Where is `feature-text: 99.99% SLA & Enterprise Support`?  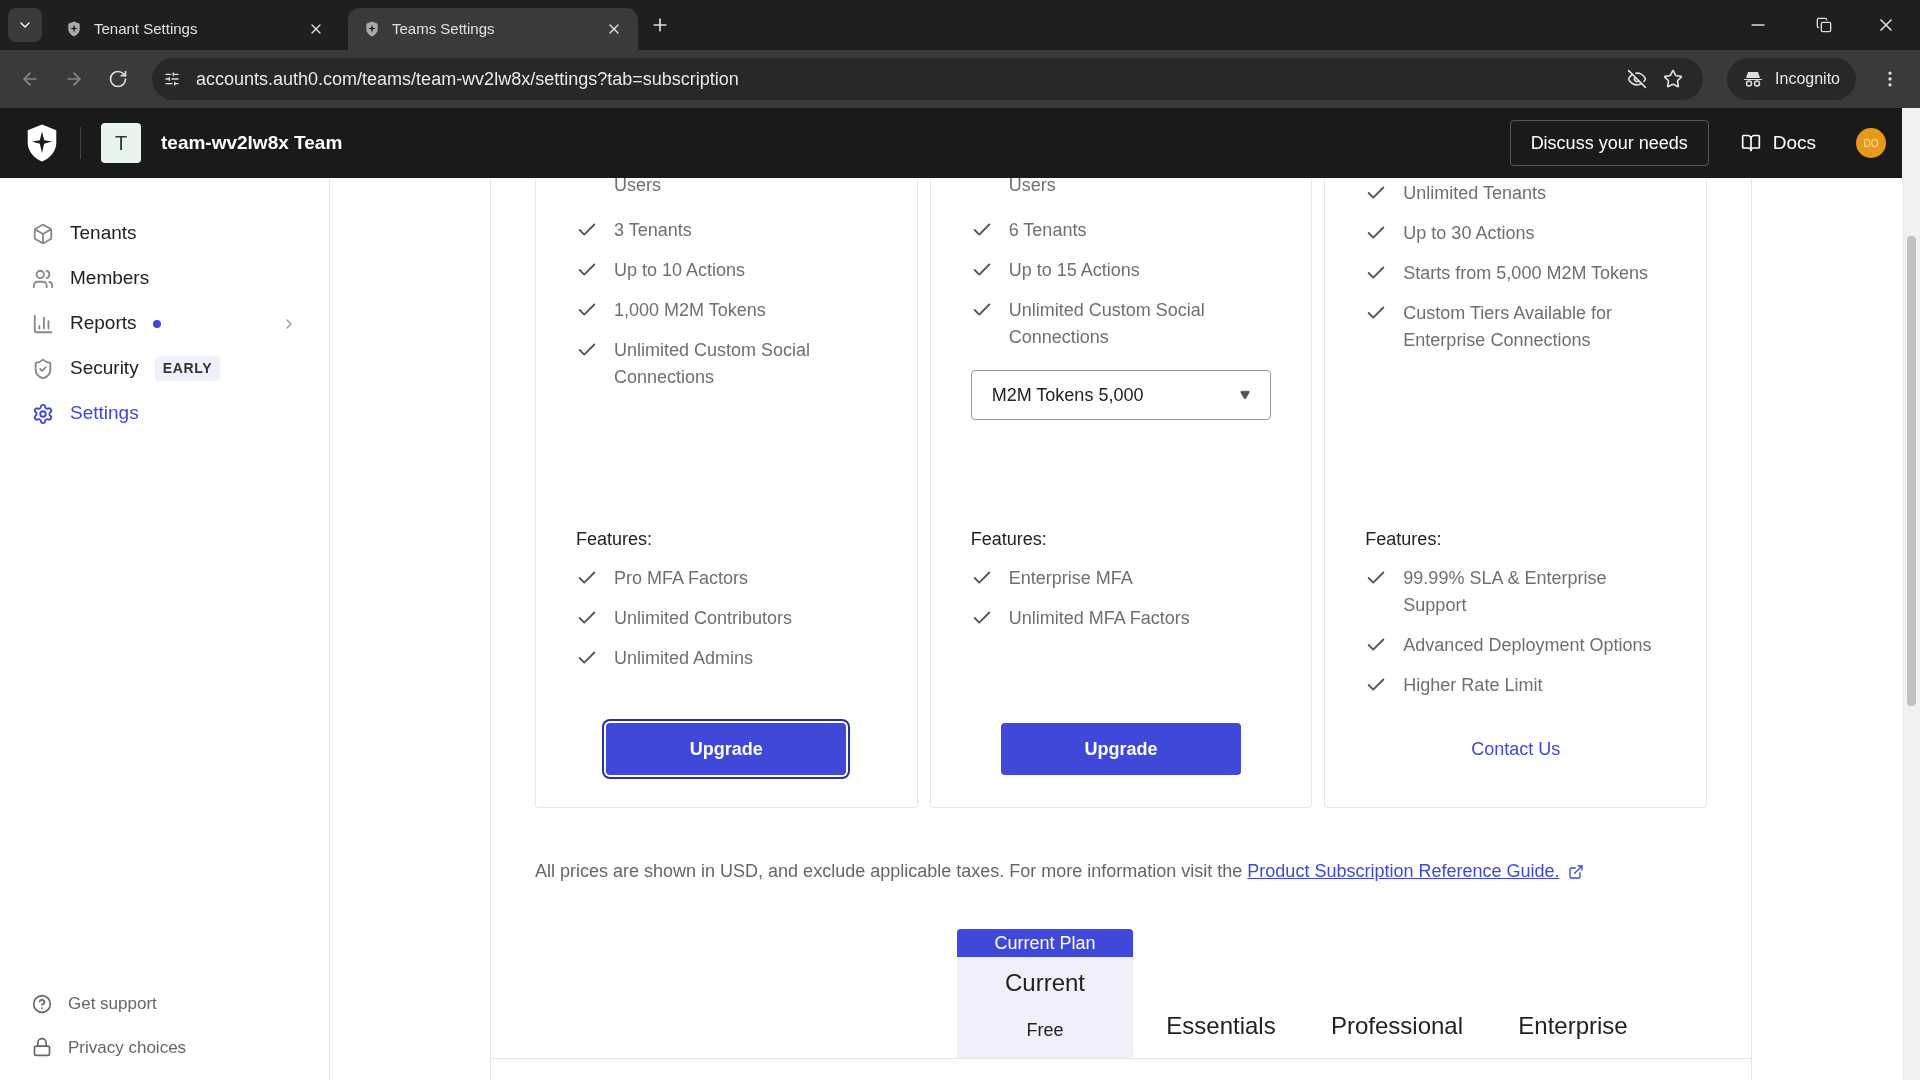 feature-text: 99.99% SLA & Enterprise Support is located at coordinates (1505, 592).